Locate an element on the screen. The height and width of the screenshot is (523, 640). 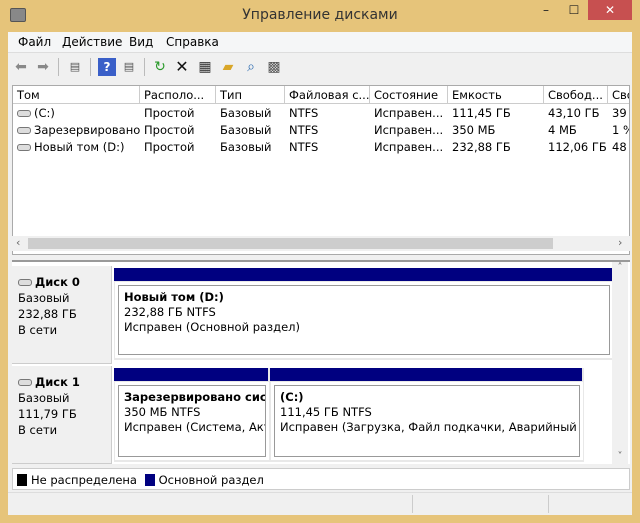
table-cell: 350 МБ is located at coordinates (496, 130).